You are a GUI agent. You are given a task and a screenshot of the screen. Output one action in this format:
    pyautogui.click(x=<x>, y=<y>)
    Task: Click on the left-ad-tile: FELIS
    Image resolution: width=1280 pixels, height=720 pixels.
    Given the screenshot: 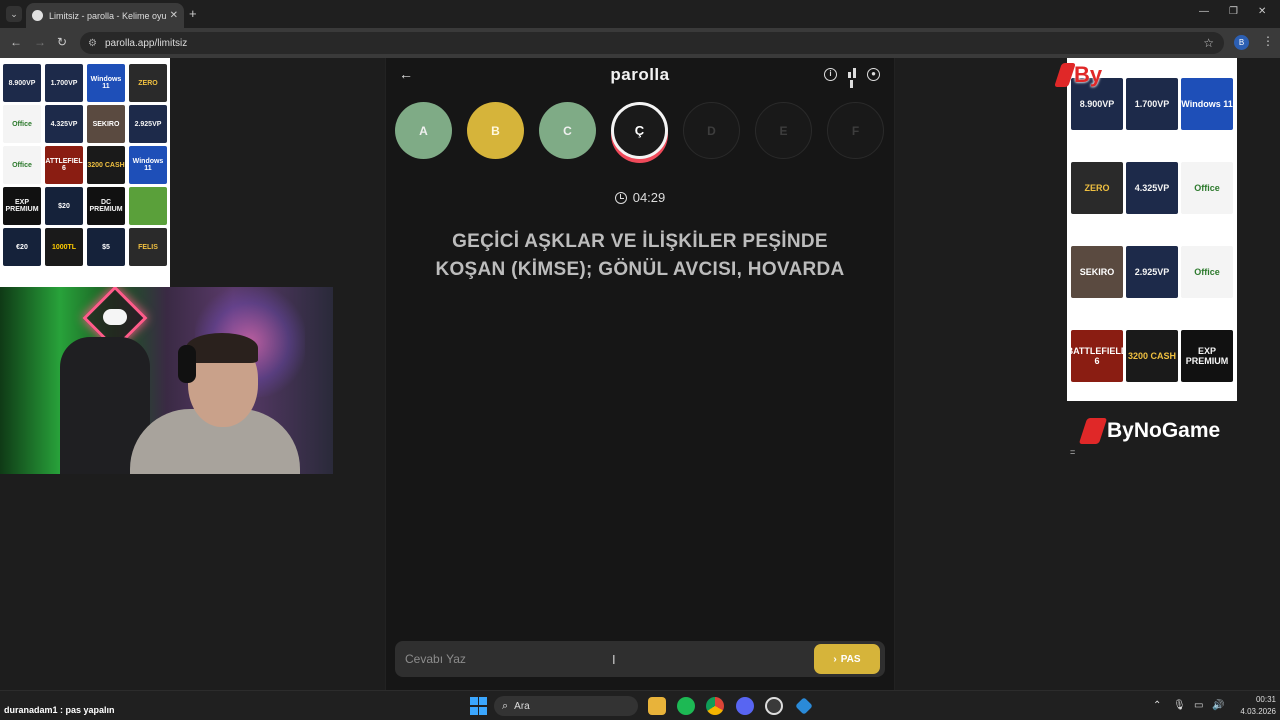 What is the action you would take?
    pyautogui.click(x=148, y=247)
    